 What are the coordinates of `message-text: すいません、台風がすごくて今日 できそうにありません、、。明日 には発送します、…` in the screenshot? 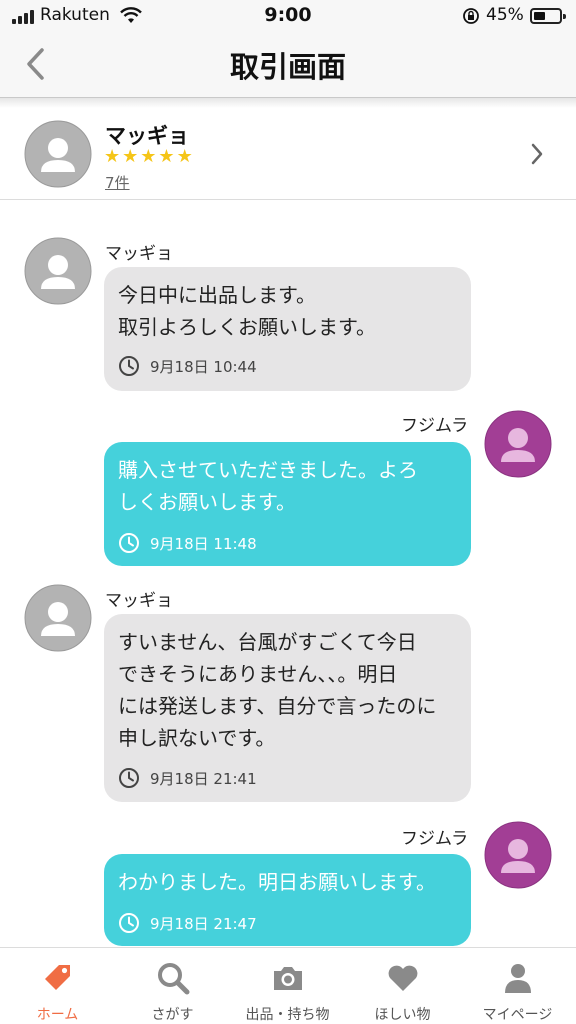 It's located at (277, 690).